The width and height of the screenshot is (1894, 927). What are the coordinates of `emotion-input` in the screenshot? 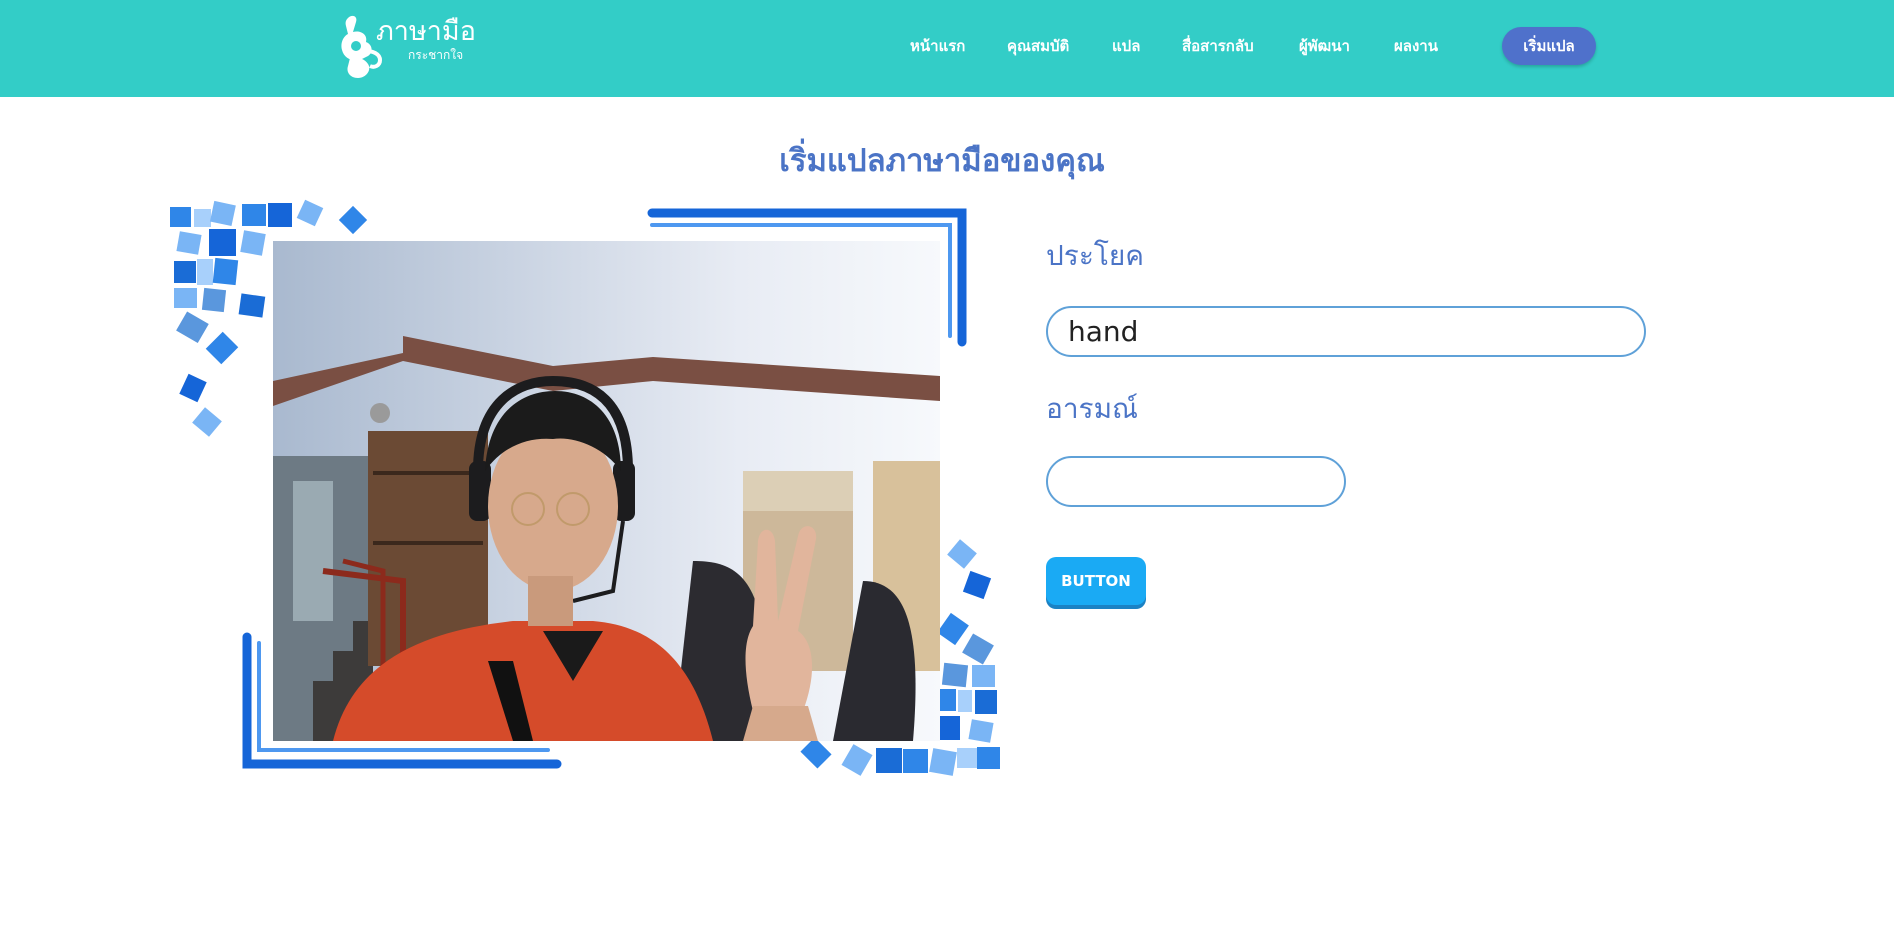 It's located at (1196, 481).